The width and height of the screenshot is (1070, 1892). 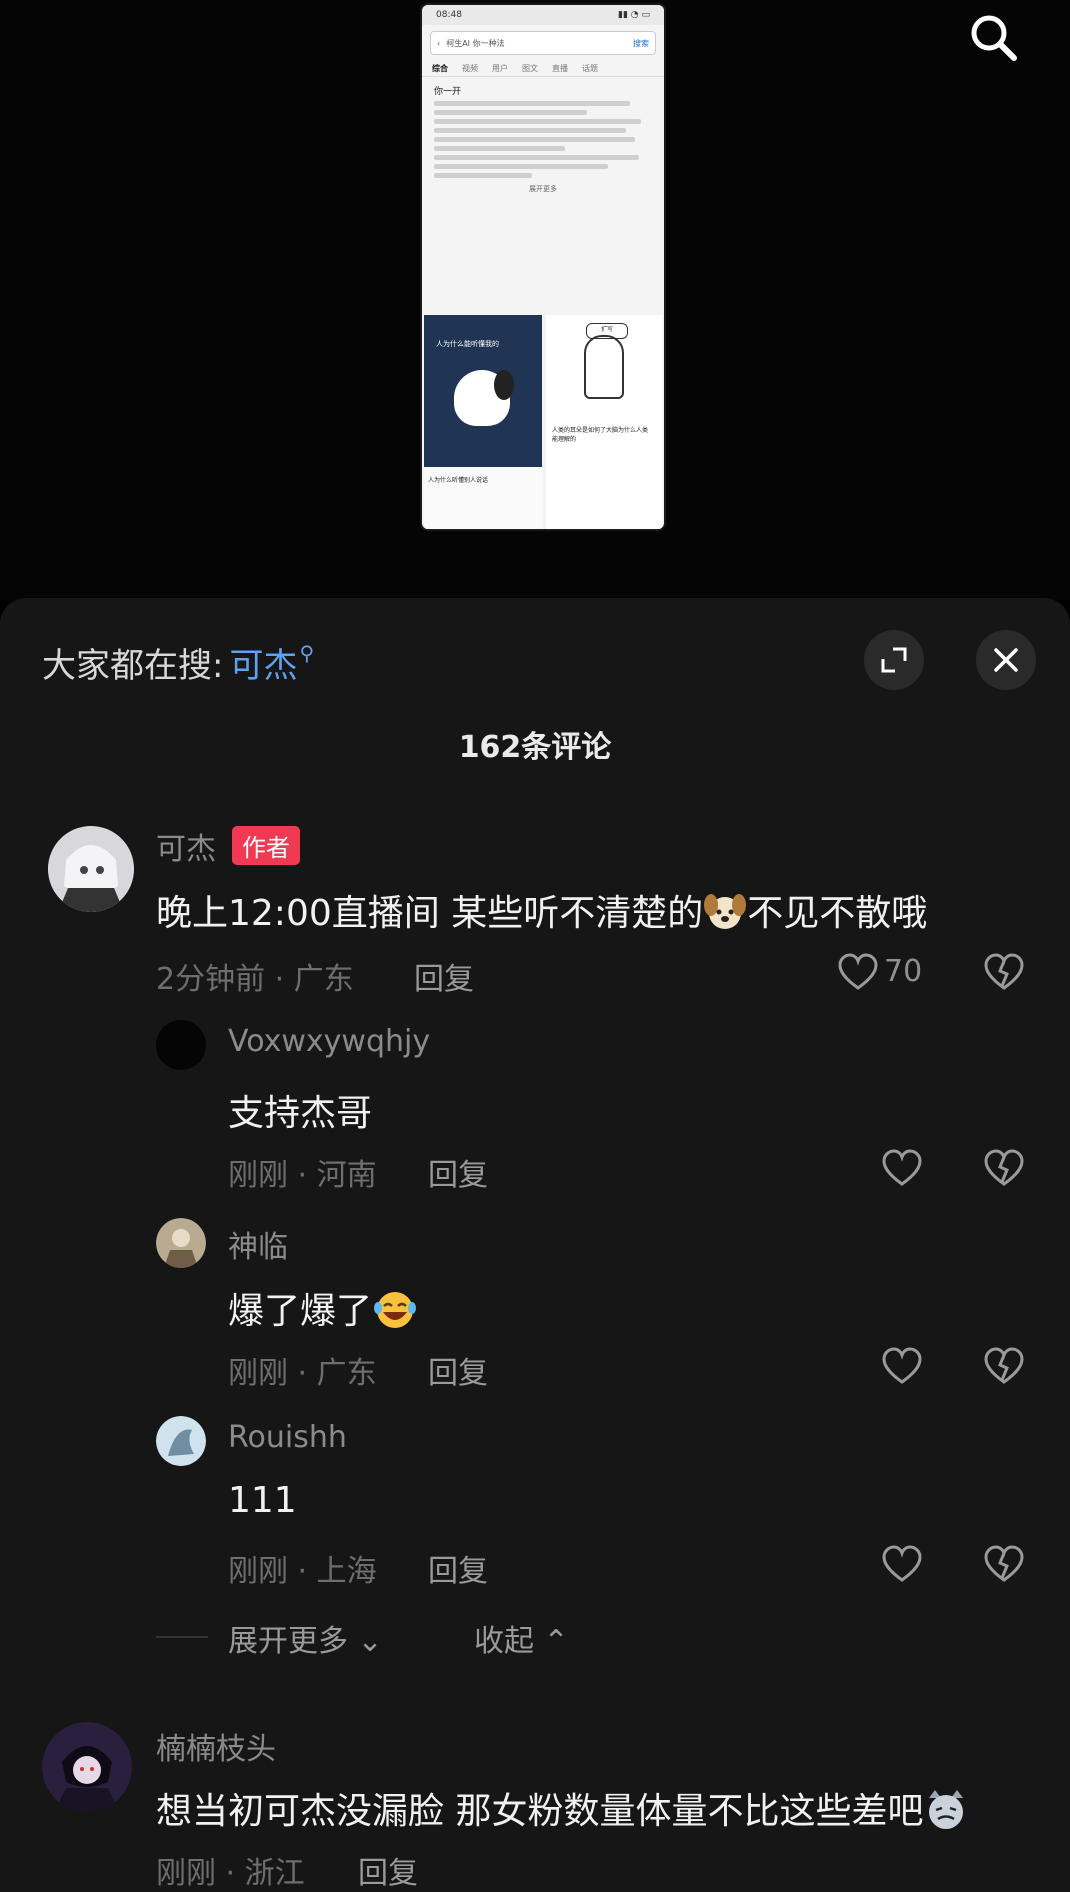 I want to click on phone-tabs: 综合 视频 用户 图文 直播 话题, so click(x=543, y=69).